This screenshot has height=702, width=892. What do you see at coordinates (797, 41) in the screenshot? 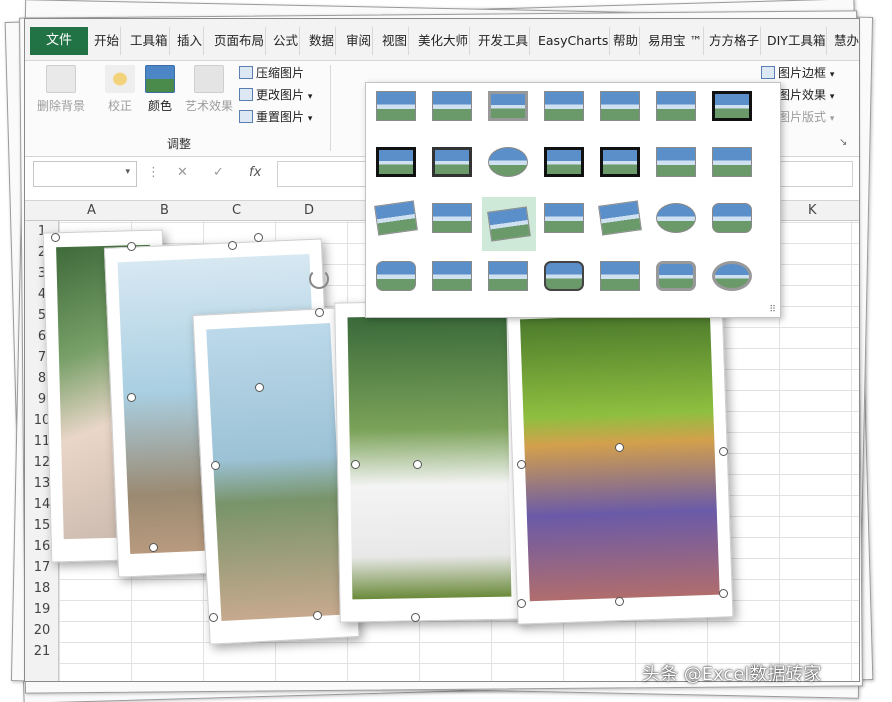
I see `tab-diy-toolbox: DIY工具箱` at bounding box center [797, 41].